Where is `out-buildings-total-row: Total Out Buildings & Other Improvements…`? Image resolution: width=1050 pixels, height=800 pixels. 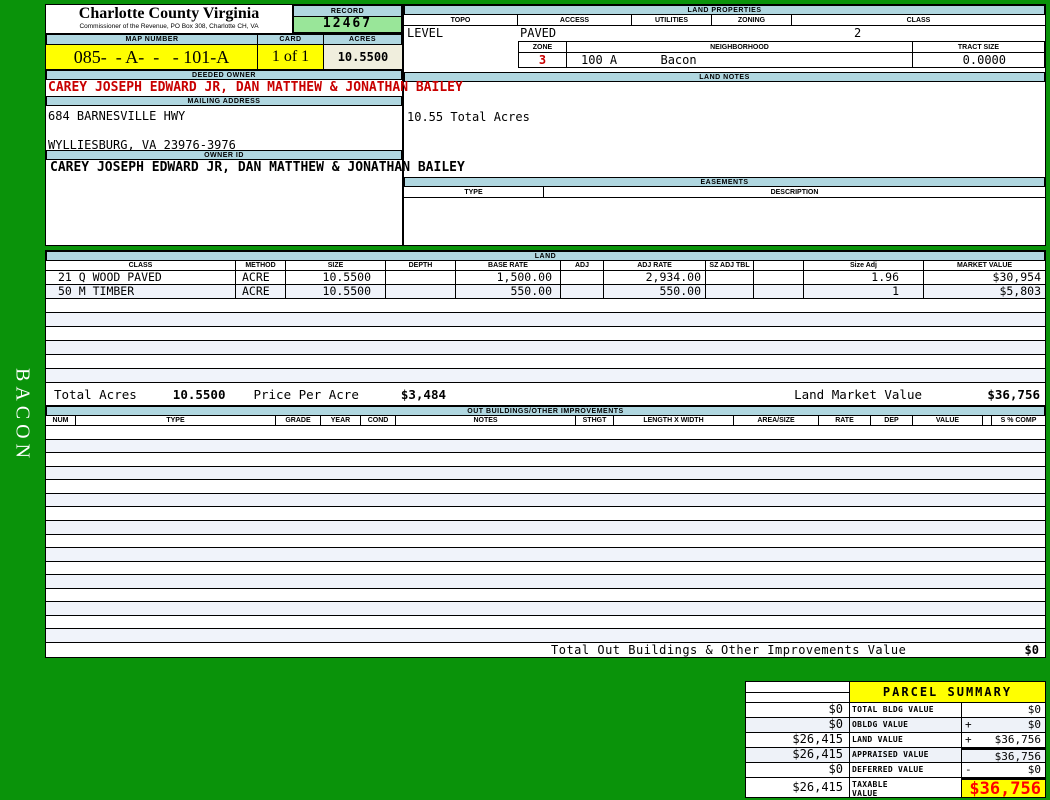
out-buildings-total-row: Total Out Buildings & Other Improvements… is located at coordinates (545, 650).